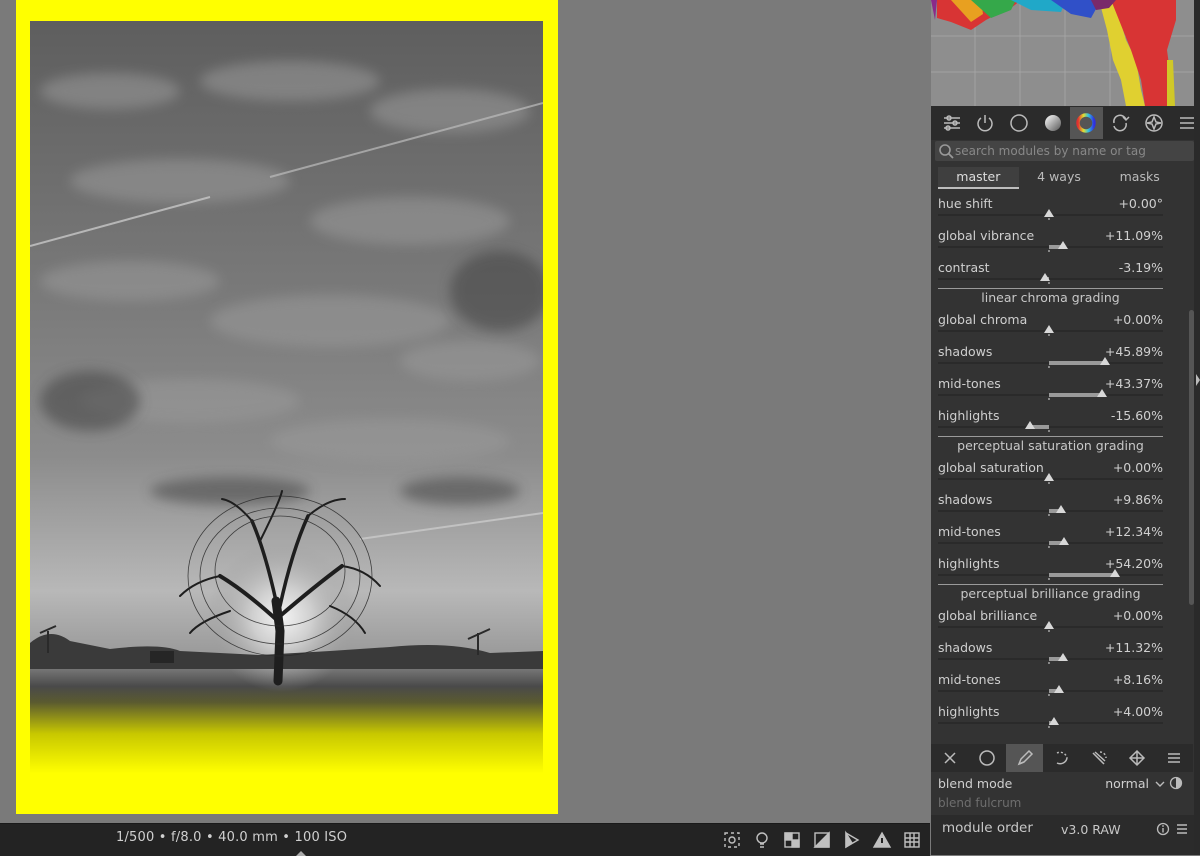 The image size is (1200, 856). Describe the element at coordinates (1024, 758) in the screenshot. I see `drawn-mask-icon` at that location.